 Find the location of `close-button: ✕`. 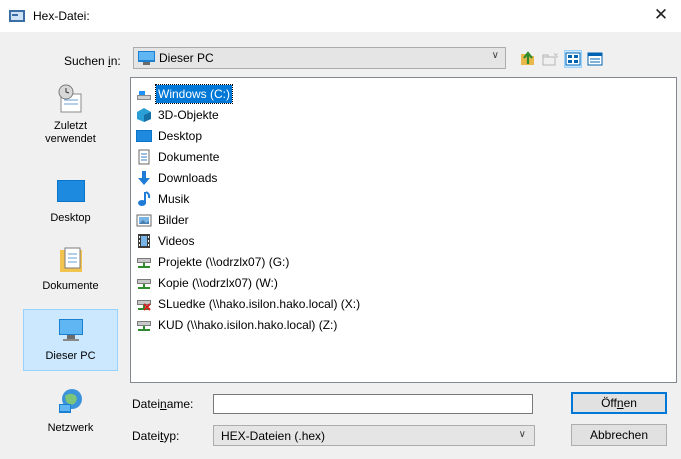

close-button: ✕ is located at coordinates (661, 16).